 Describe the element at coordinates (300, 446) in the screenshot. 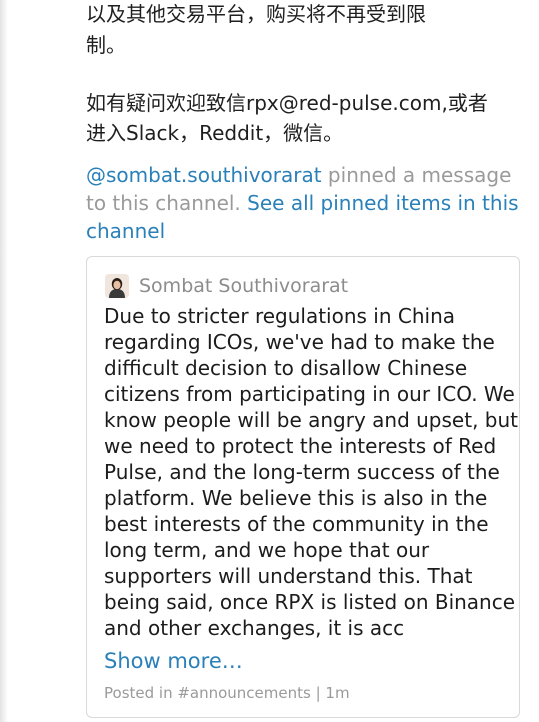

I see `body-line: we need to protect the interests of Red` at that location.